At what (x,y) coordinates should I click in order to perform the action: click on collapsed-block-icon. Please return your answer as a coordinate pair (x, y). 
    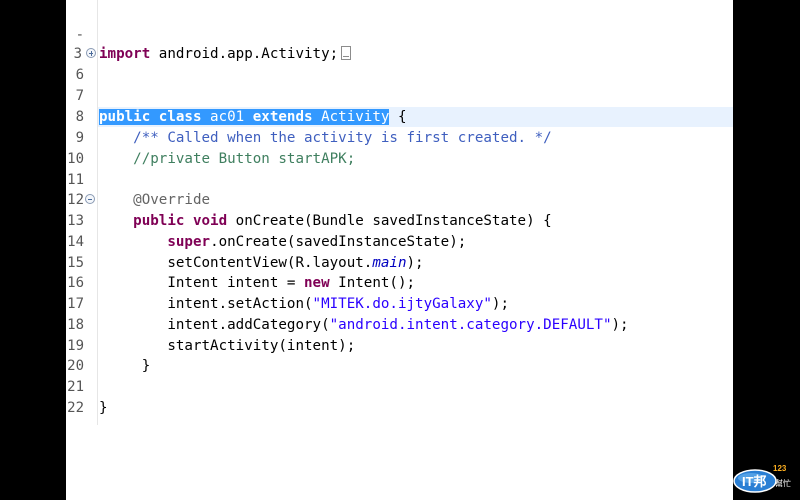
    Looking at the image, I should click on (346, 53).